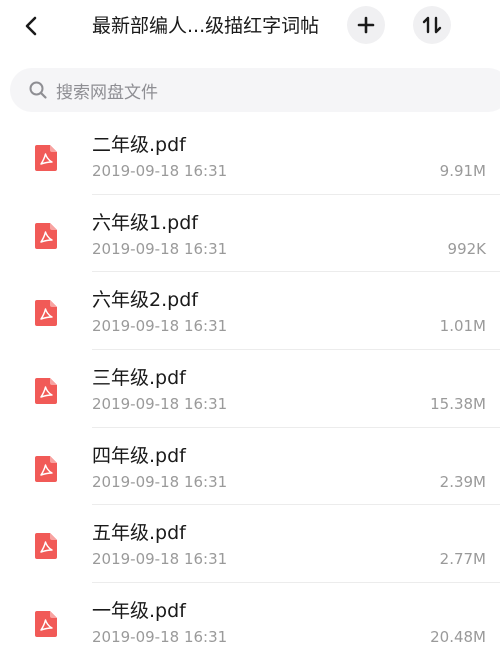 The image size is (500, 655). What do you see at coordinates (458, 637) in the screenshot?
I see `file-size: 20.48M` at bounding box center [458, 637].